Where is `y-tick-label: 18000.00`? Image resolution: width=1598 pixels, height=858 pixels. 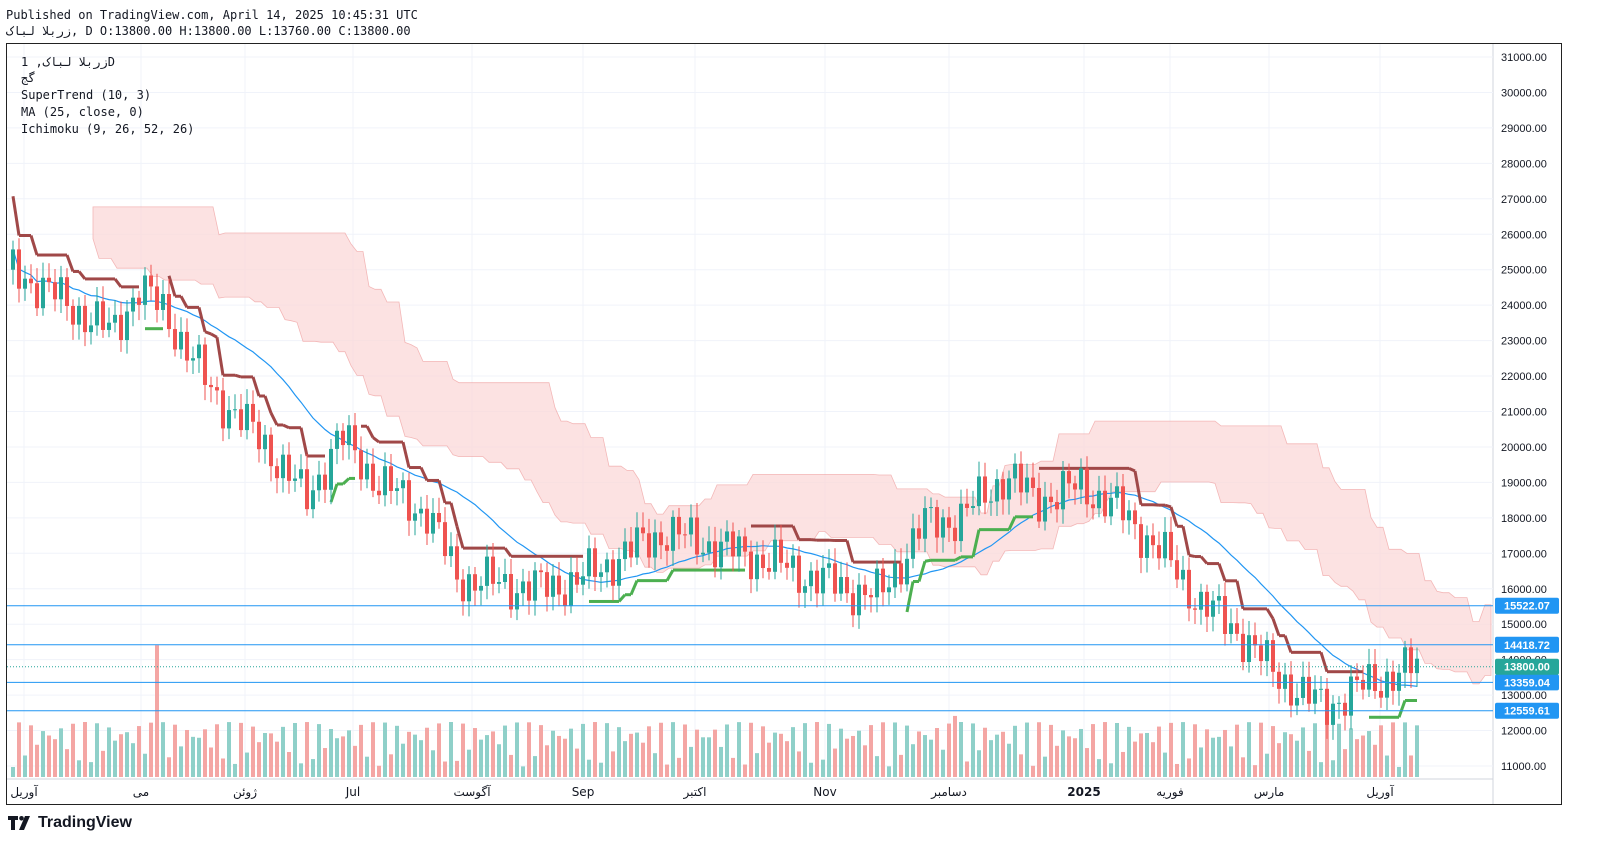 y-tick-label: 18000.00 is located at coordinates (1524, 519).